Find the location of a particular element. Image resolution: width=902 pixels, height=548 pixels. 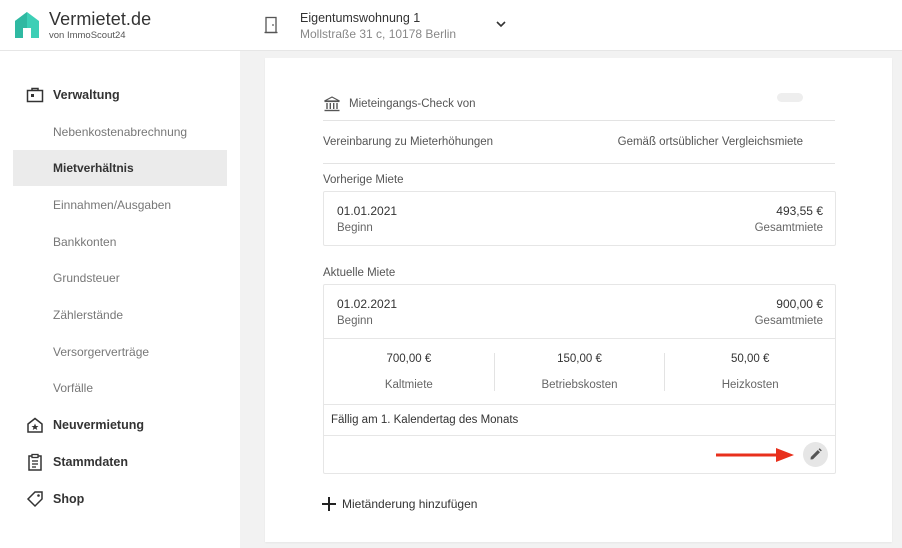

sidebar-section-label: Stammdaten is located at coordinates (91, 462).